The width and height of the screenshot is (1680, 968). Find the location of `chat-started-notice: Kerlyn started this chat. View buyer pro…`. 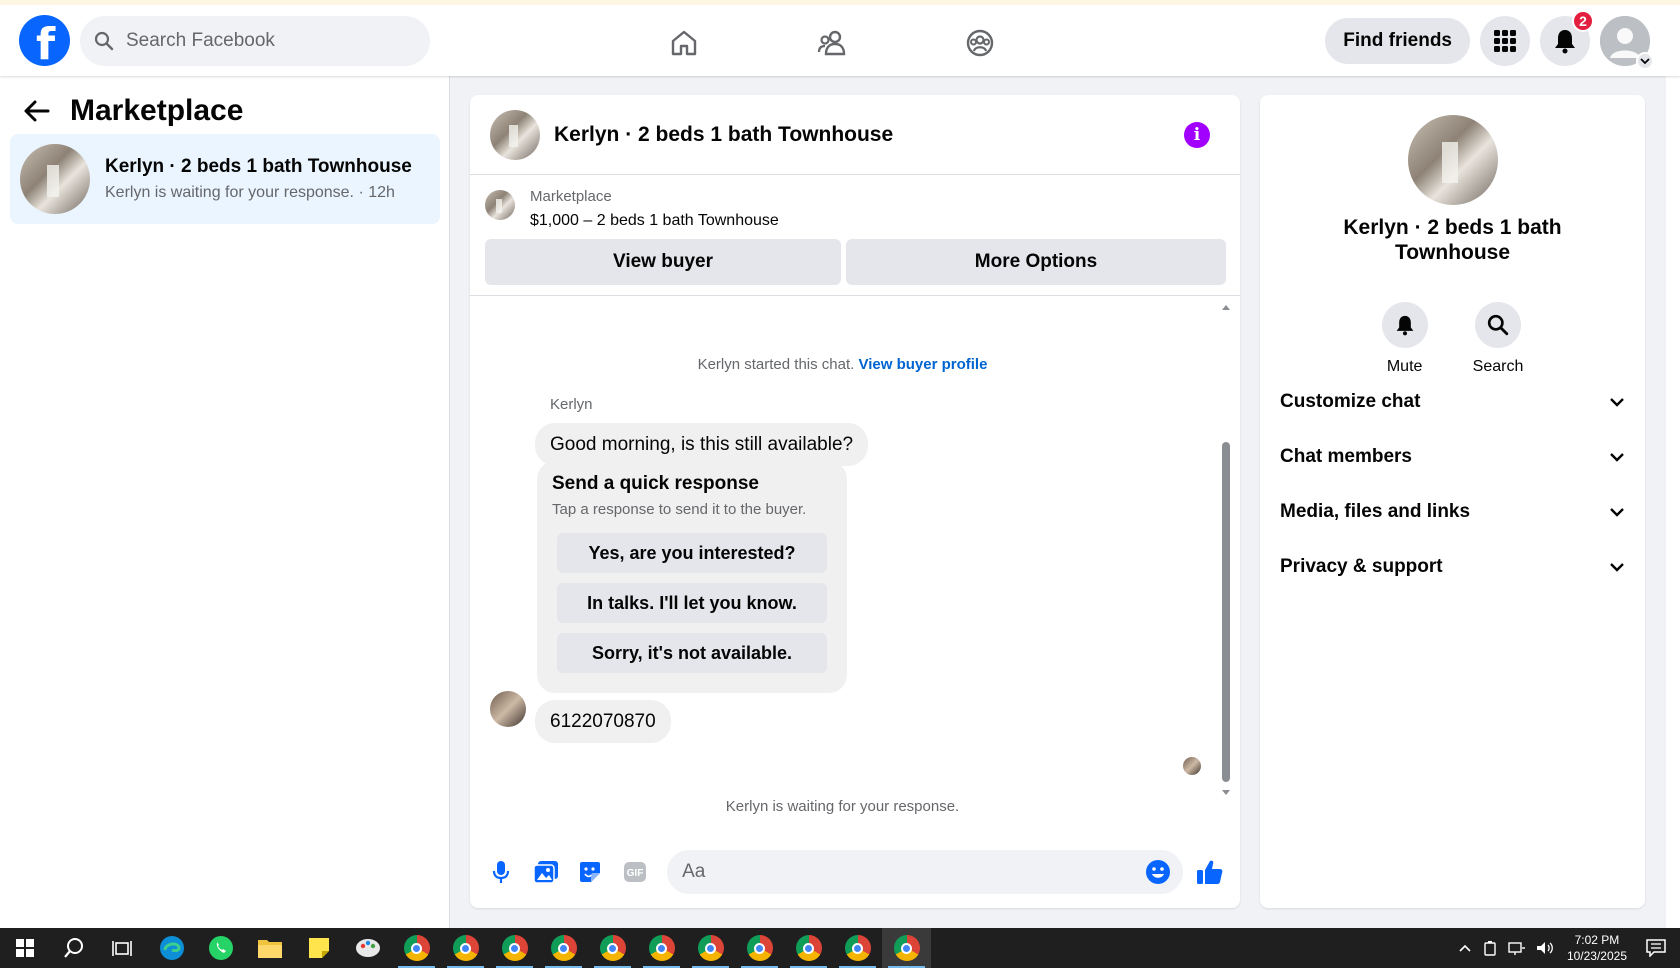

chat-started-notice: Kerlyn started this chat. View buyer pro… is located at coordinates (842, 364).